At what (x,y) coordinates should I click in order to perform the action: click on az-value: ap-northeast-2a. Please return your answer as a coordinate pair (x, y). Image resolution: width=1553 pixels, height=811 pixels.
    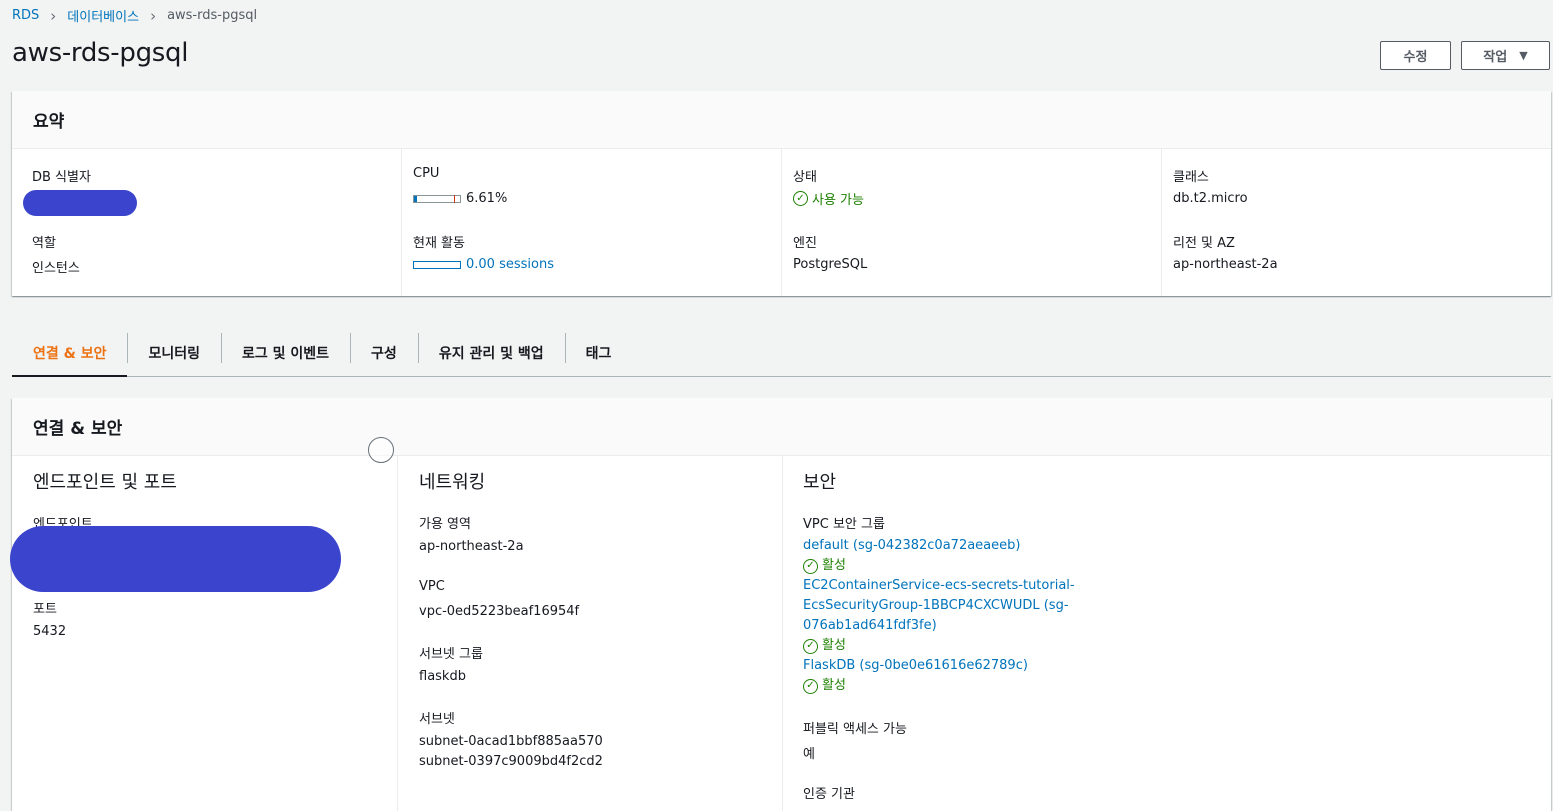
    Looking at the image, I should click on (471, 546).